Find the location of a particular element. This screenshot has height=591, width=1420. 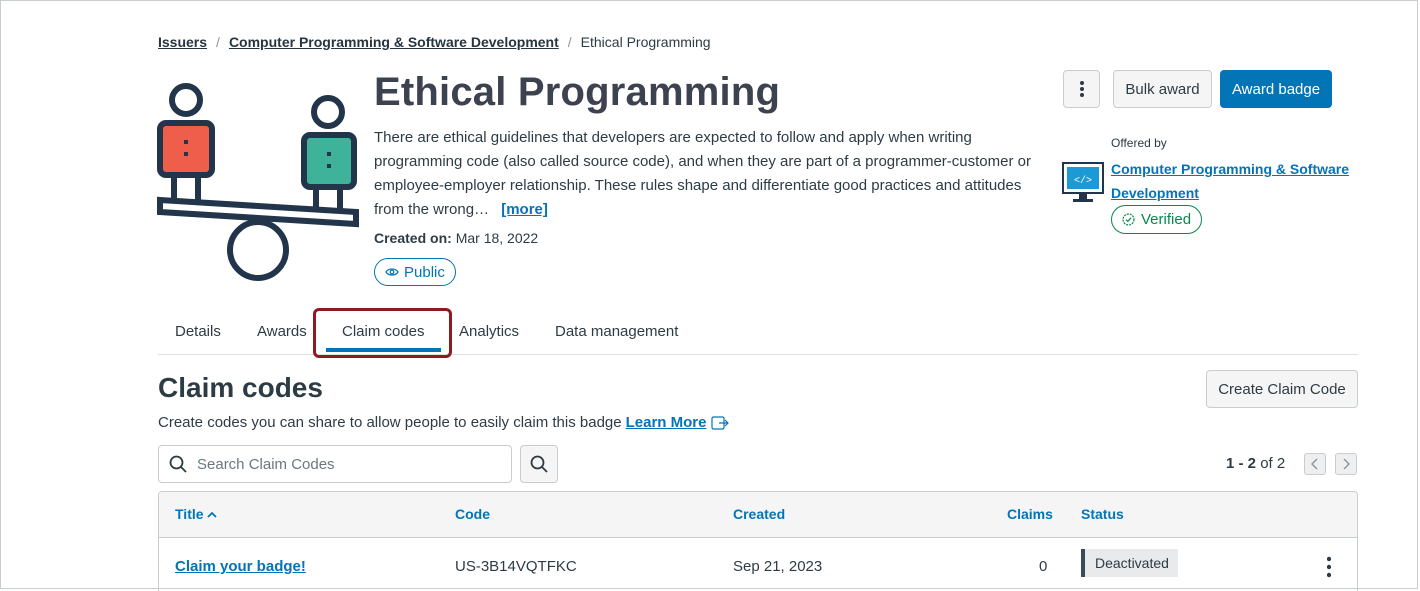

column-created: Created is located at coordinates (759, 514).